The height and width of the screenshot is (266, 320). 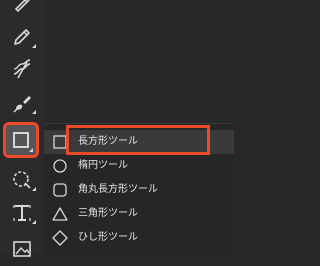 I want to click on tool-type, so click(x=22, y=213).